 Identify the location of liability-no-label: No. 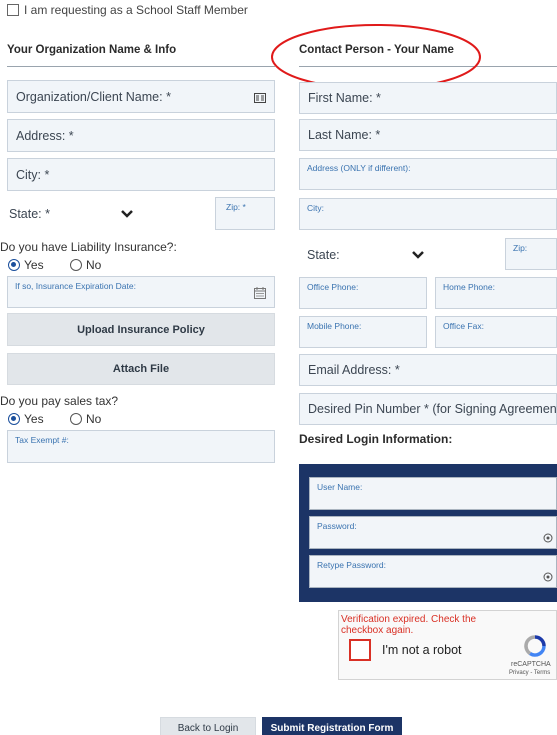
(94, 265).